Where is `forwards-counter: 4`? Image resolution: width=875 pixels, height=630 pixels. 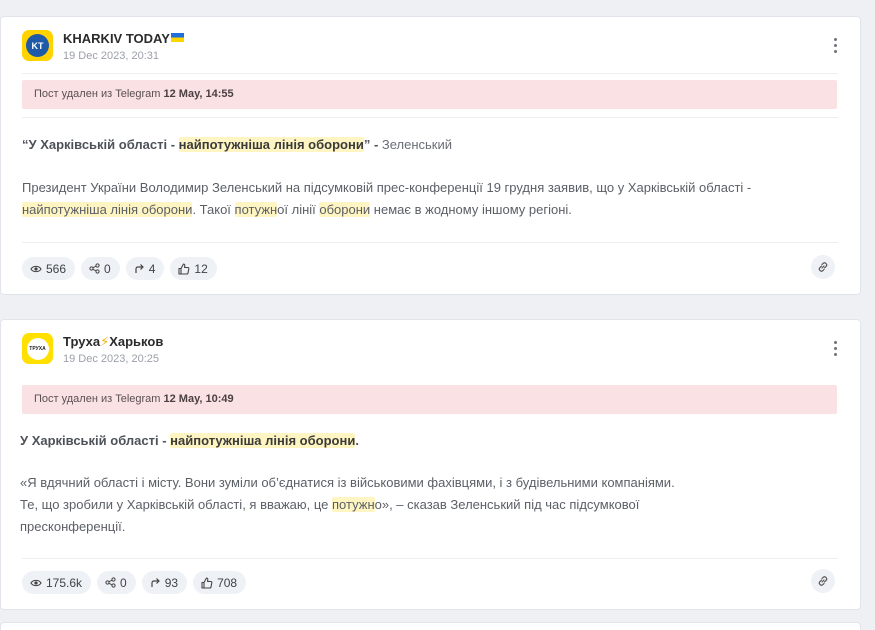 forwards-counter: 4 is located at coordinates (145, 268).